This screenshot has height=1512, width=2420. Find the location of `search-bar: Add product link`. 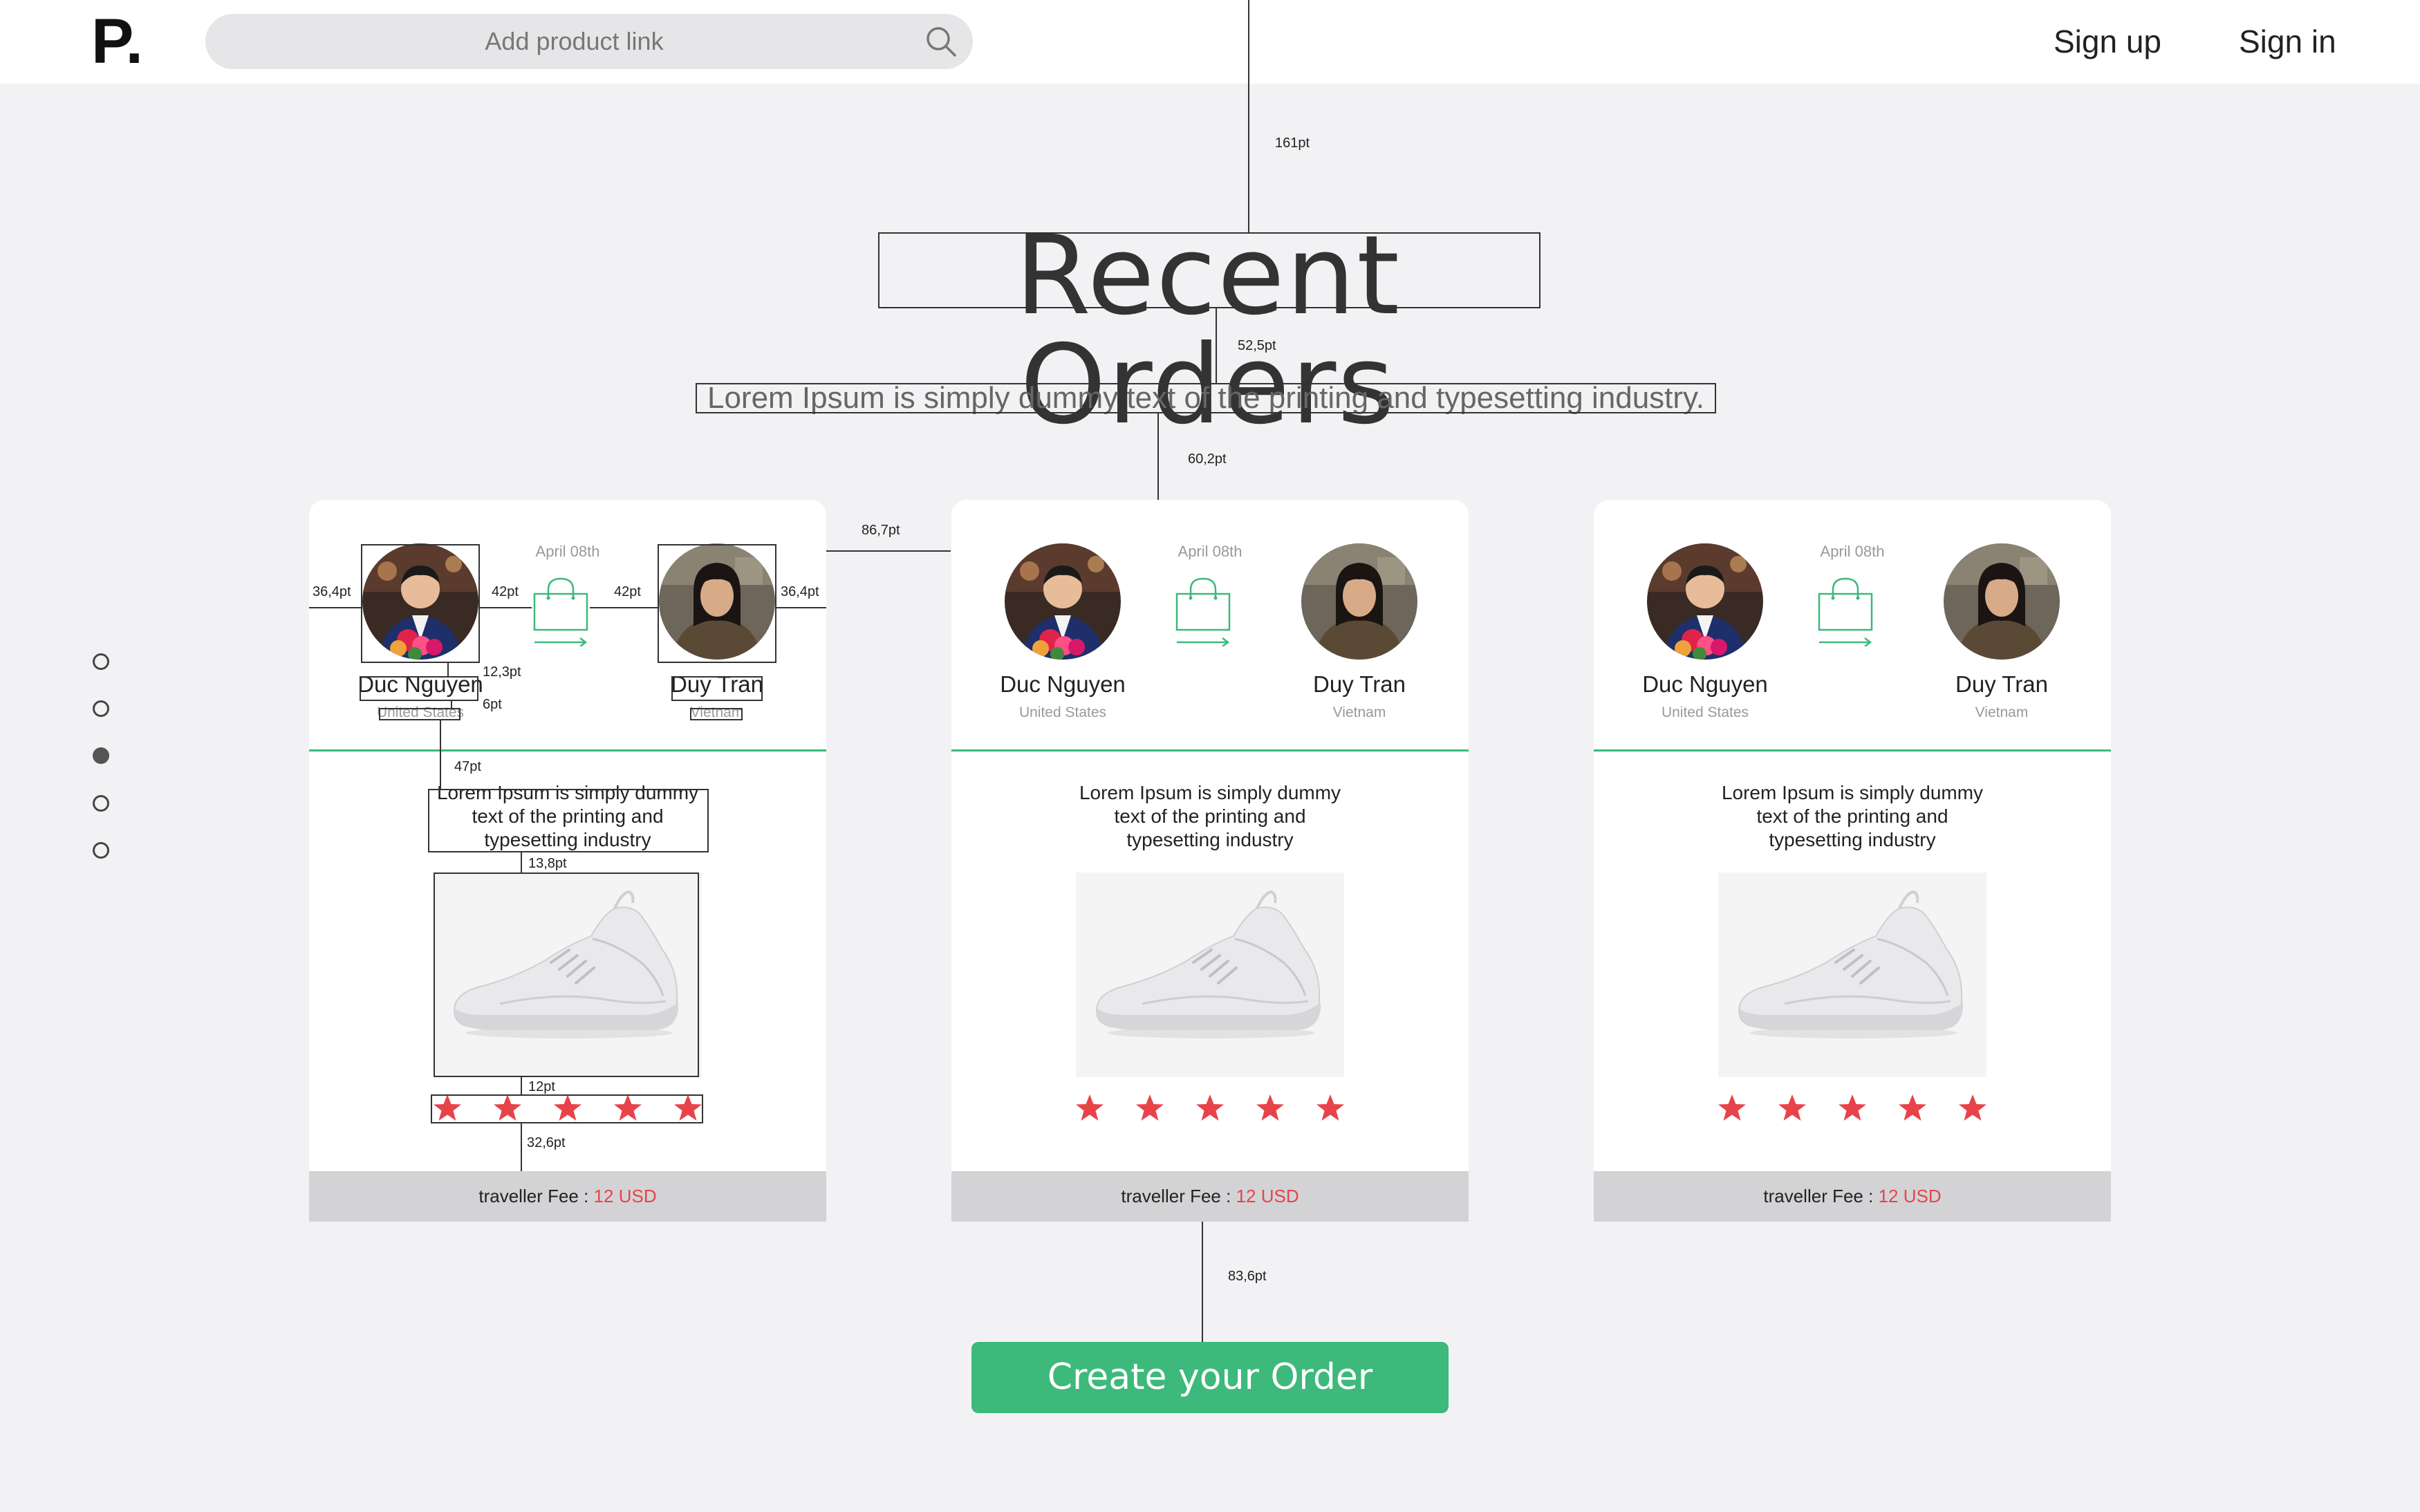

search-bar: Add product link is located at coordinates (589, 41).